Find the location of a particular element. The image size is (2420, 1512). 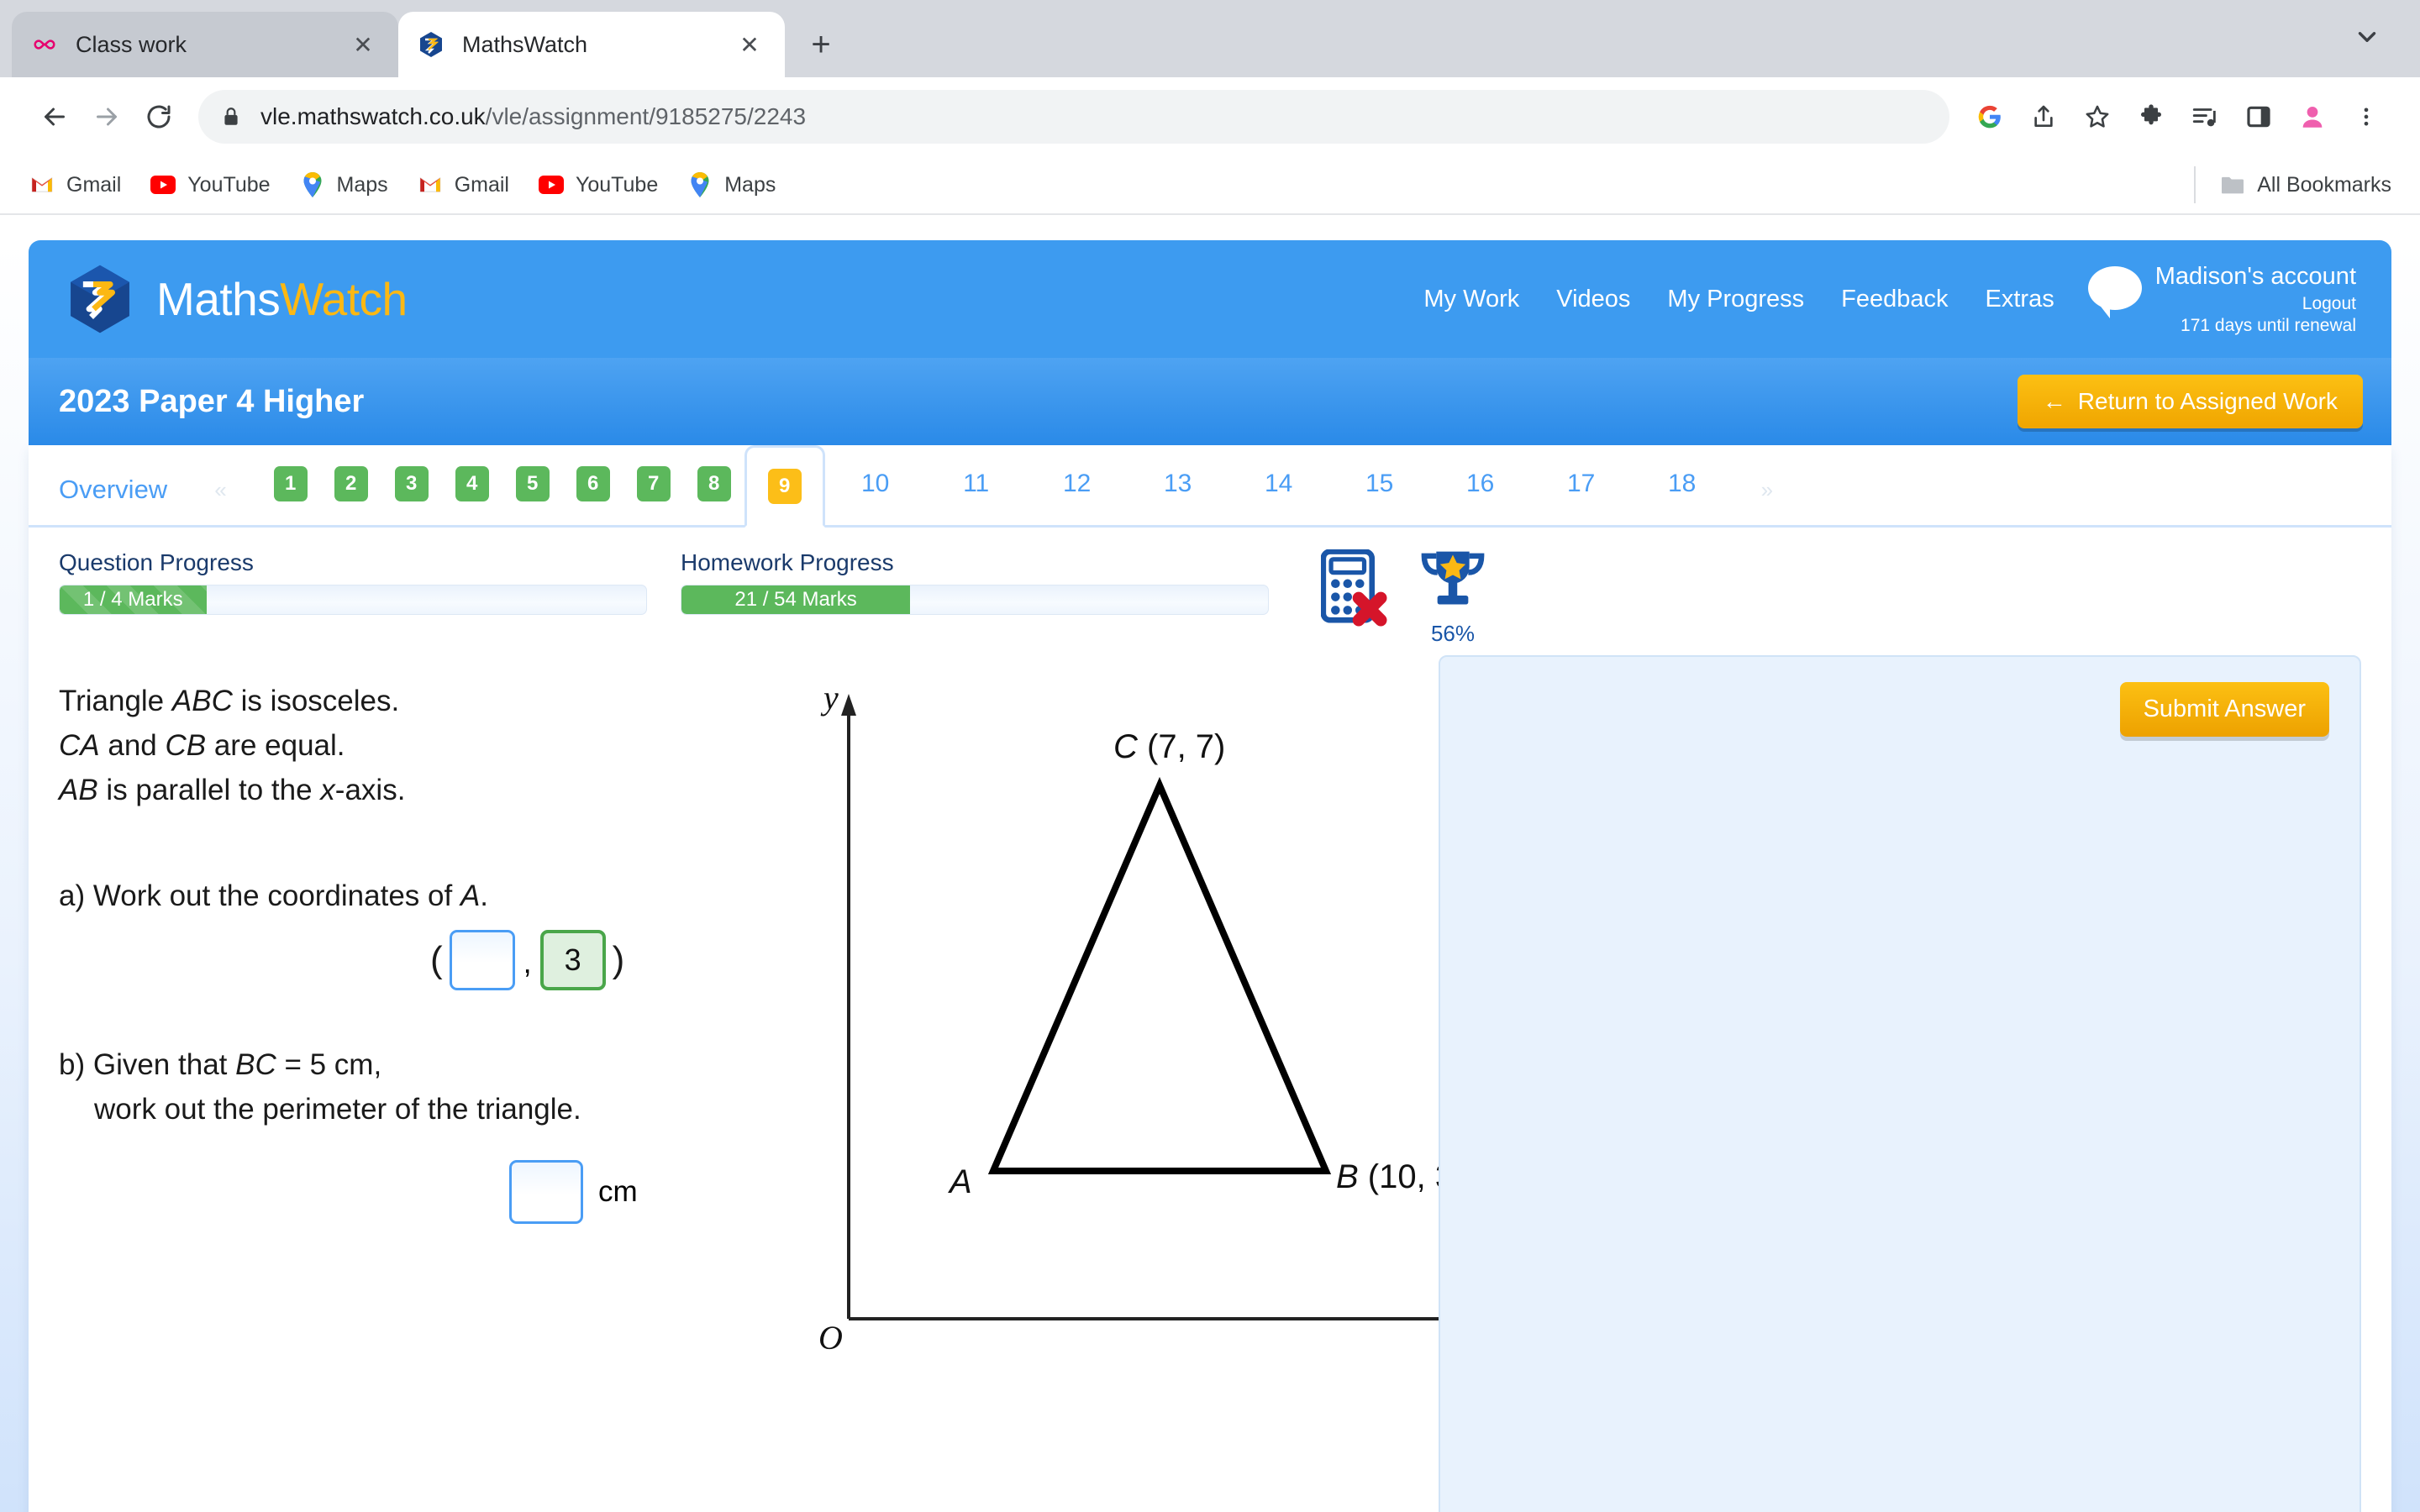

coordinate-comma: , is located at coordinates (527, 961).